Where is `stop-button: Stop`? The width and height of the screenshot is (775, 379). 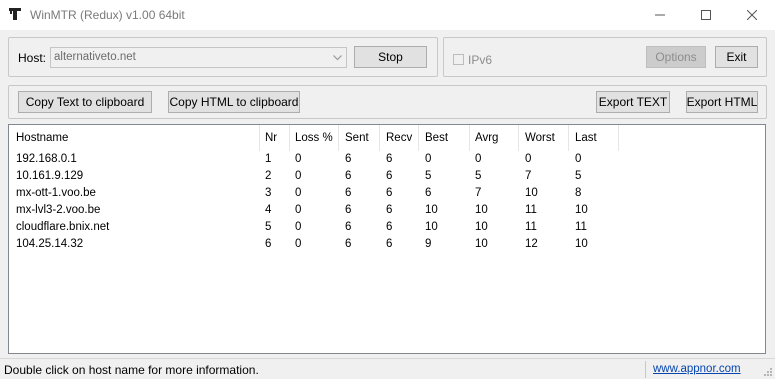 stop-button: Stop is located at coordinates (390, 57).